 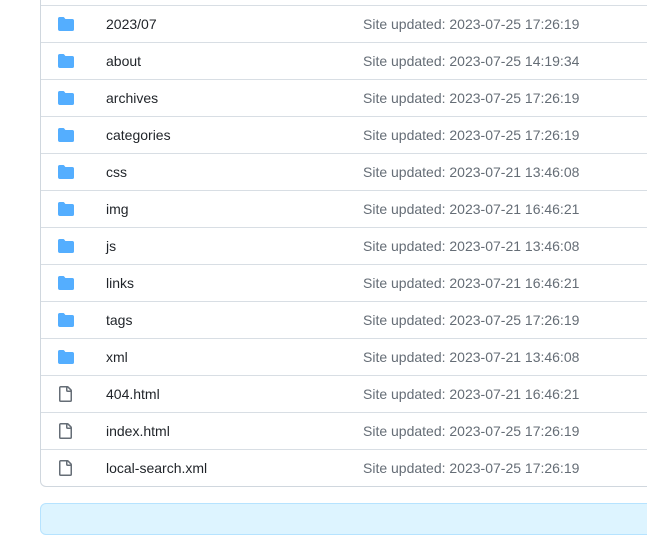 I want to click on file-name-link: index.html, so click(x=234, y=431).